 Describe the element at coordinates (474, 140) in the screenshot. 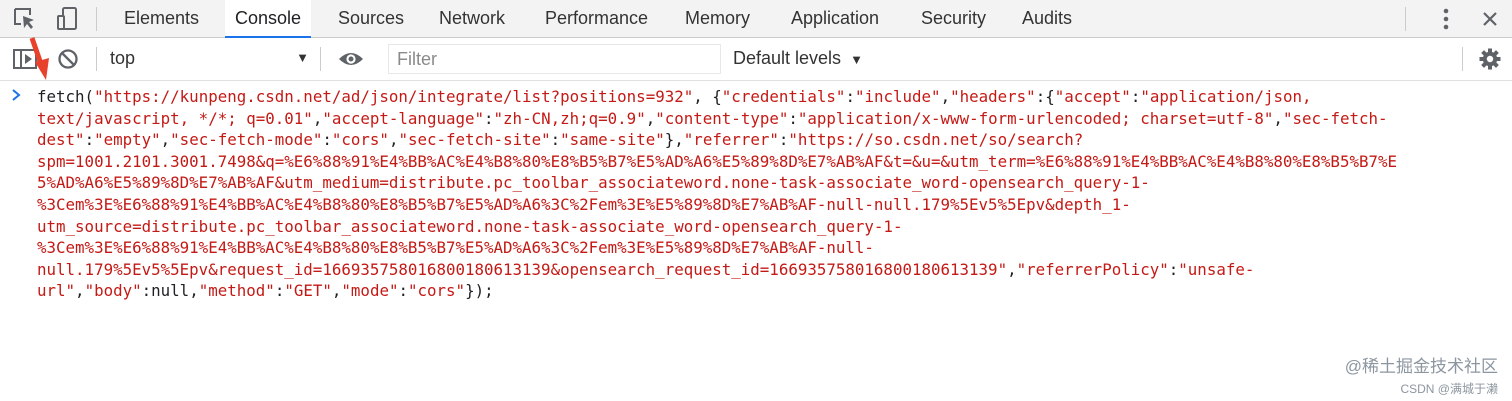

I see `string-literal: "sec-fetch-site"` at that location.